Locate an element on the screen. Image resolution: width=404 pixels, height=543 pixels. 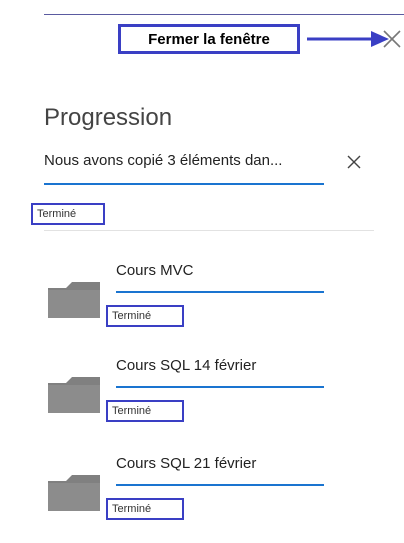
close-window-annotation-label: Fermer la fenêtre is located at coordinates (209, 39).